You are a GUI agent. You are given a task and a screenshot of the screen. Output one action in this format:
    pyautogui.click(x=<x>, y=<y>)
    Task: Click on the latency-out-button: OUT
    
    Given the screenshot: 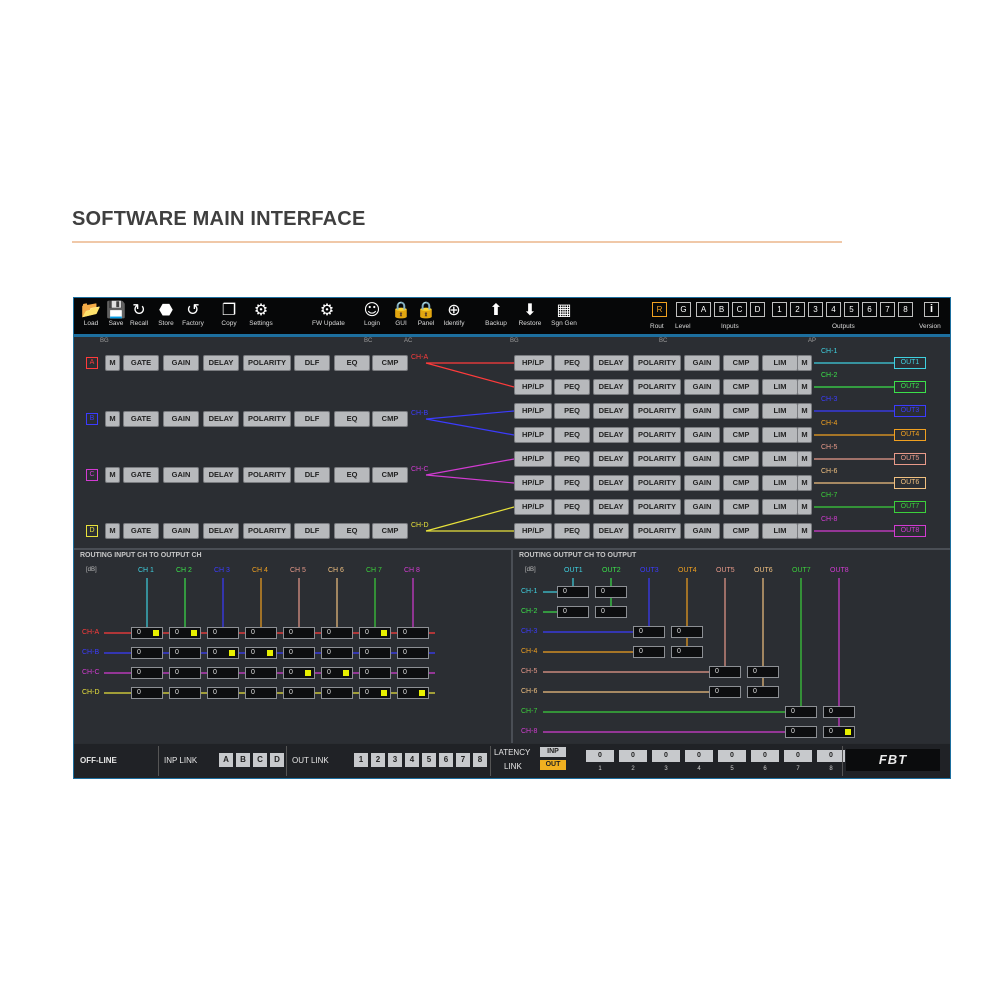 What is the action you would take?
    pyautogui.click(x=553, y=765)
    